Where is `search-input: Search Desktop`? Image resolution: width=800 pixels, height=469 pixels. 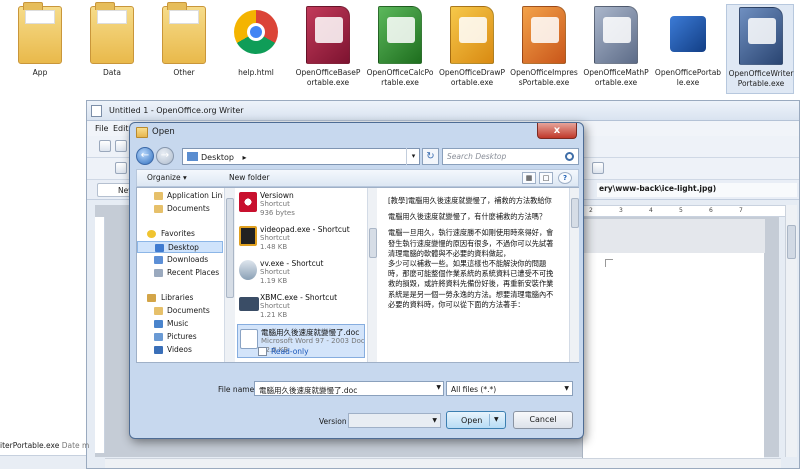
search-input: Search Desktop is located at coordinates (510, 156).